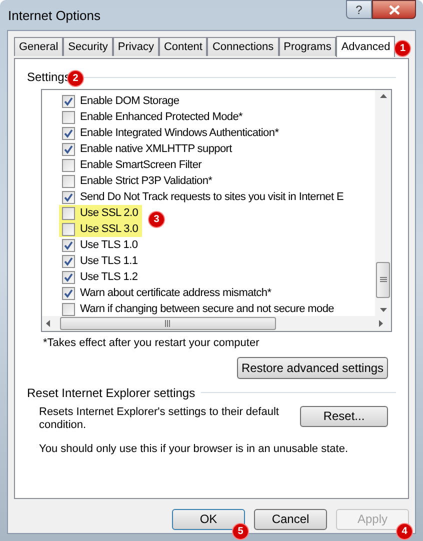 The height and width of the screenshot is (541, 423). I want to click on help-button: ?, so click(359, 9).